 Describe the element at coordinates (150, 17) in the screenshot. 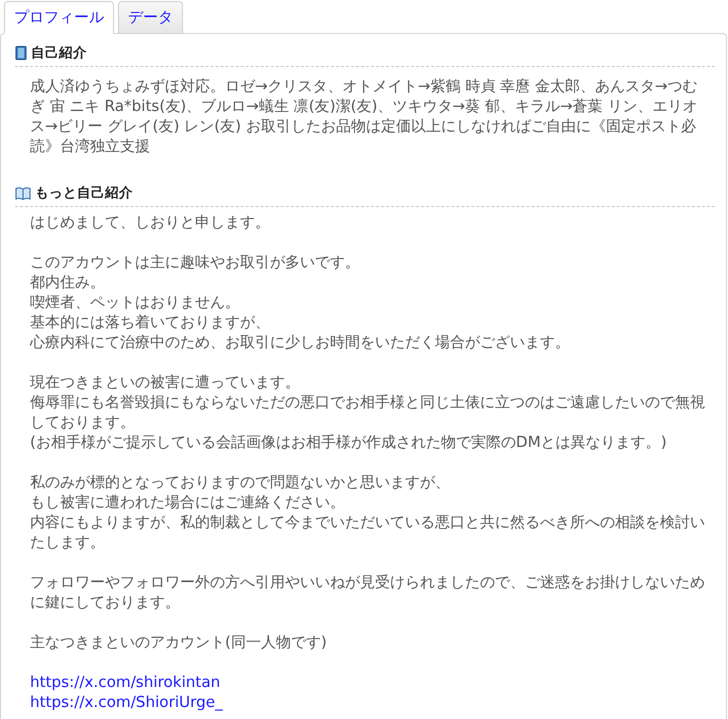

I see `tab: データ` at that location.